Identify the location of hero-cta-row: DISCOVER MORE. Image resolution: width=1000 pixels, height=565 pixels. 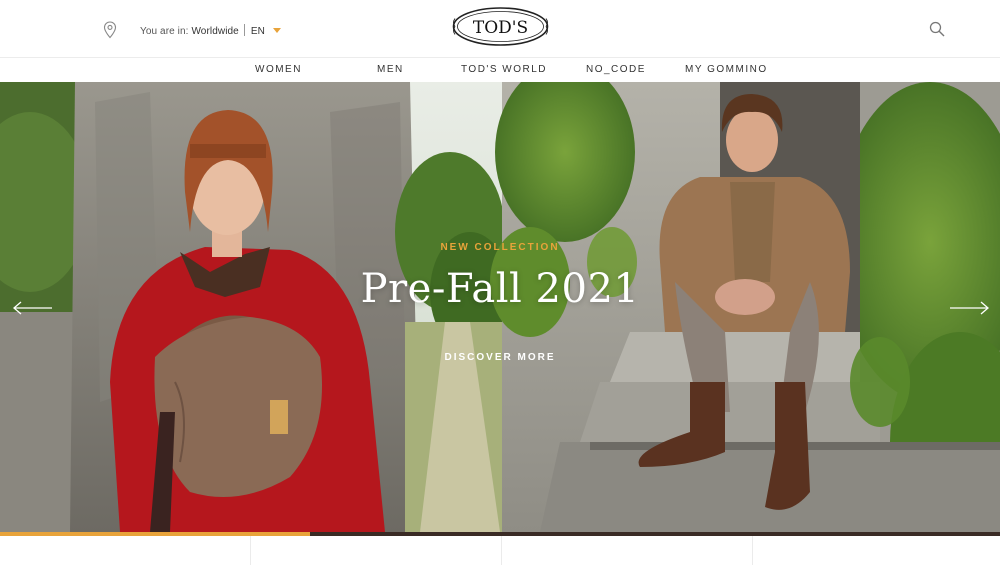
(500, 356).